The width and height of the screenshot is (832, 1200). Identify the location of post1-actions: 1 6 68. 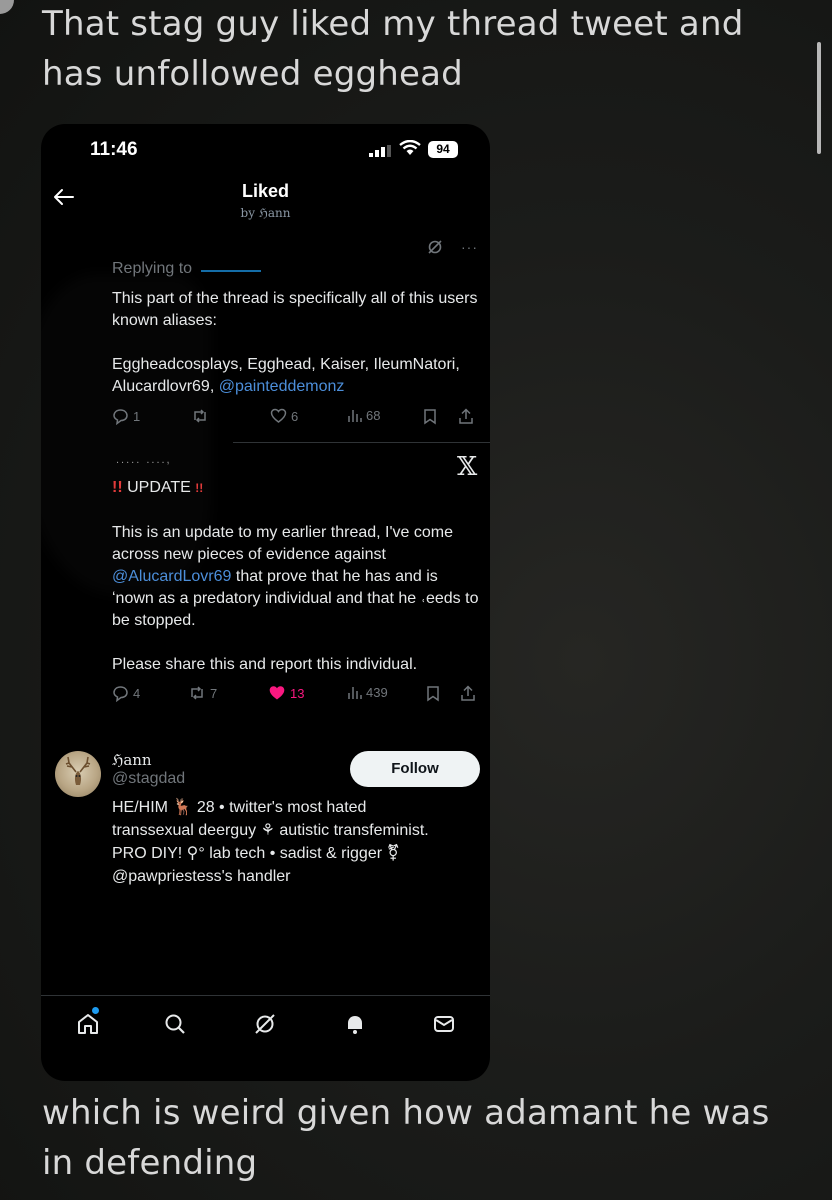
(297, 418).